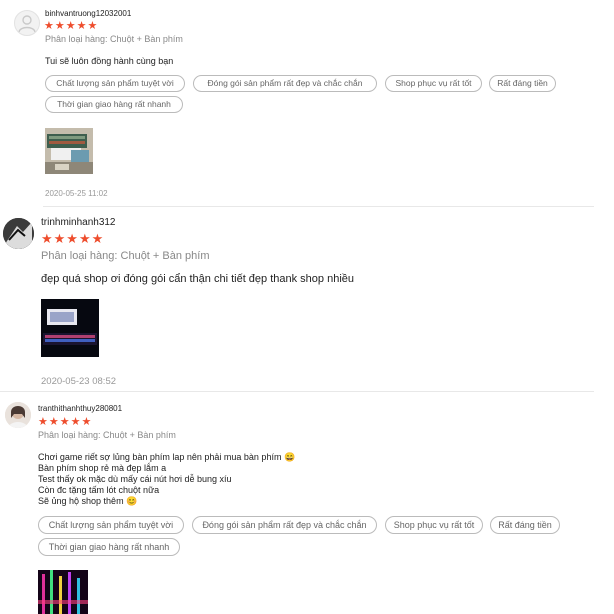 The width and height of the screenshot is (614, 614). Describe the element at coordinates (88, 13) in the screenshot. I see `review-username: binhvantruong12032001` at that location.